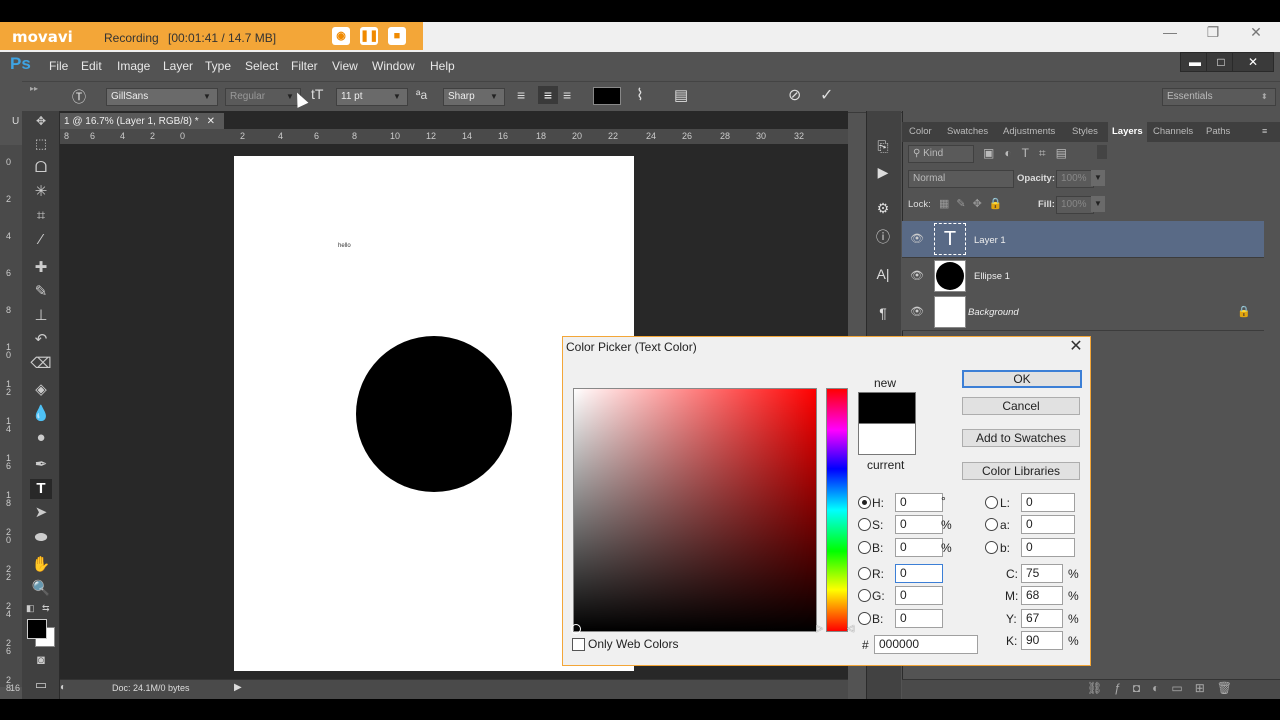 This screenshot has width=1280, height=720. Describe the element at coordinates (991, 502) in the screenshot. I see `radio-l` at that location.